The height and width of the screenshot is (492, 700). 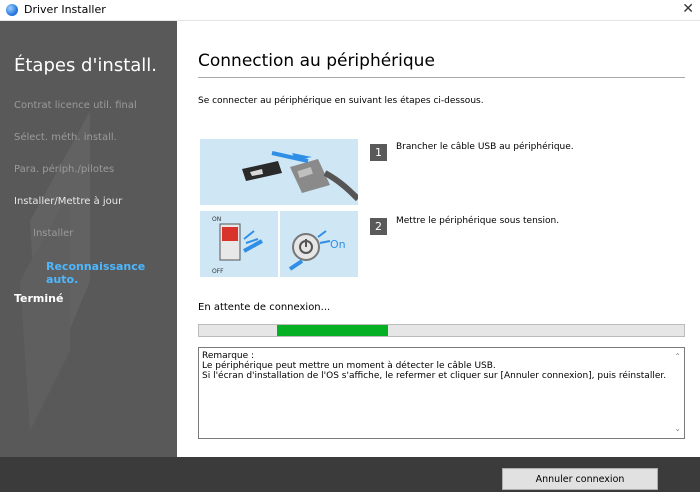 What do you see at coordinates (338, 244) in the screenshot?
I see `power-on-label: On` at bounding box center [338, 244].